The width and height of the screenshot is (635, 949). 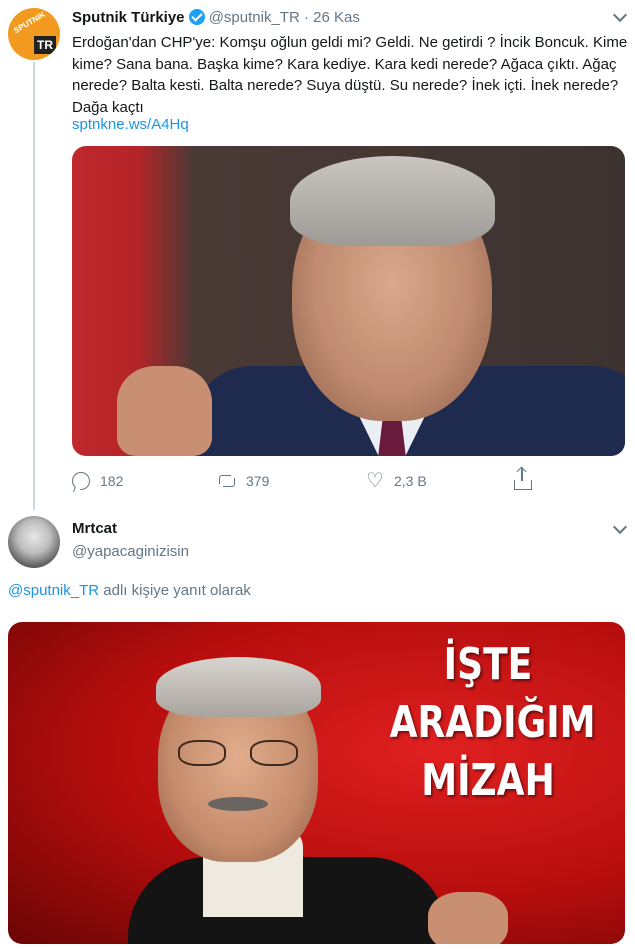 I want to click on reply-to-label: adlı kişiye yanıt olarak, so click(x=175, y=590).